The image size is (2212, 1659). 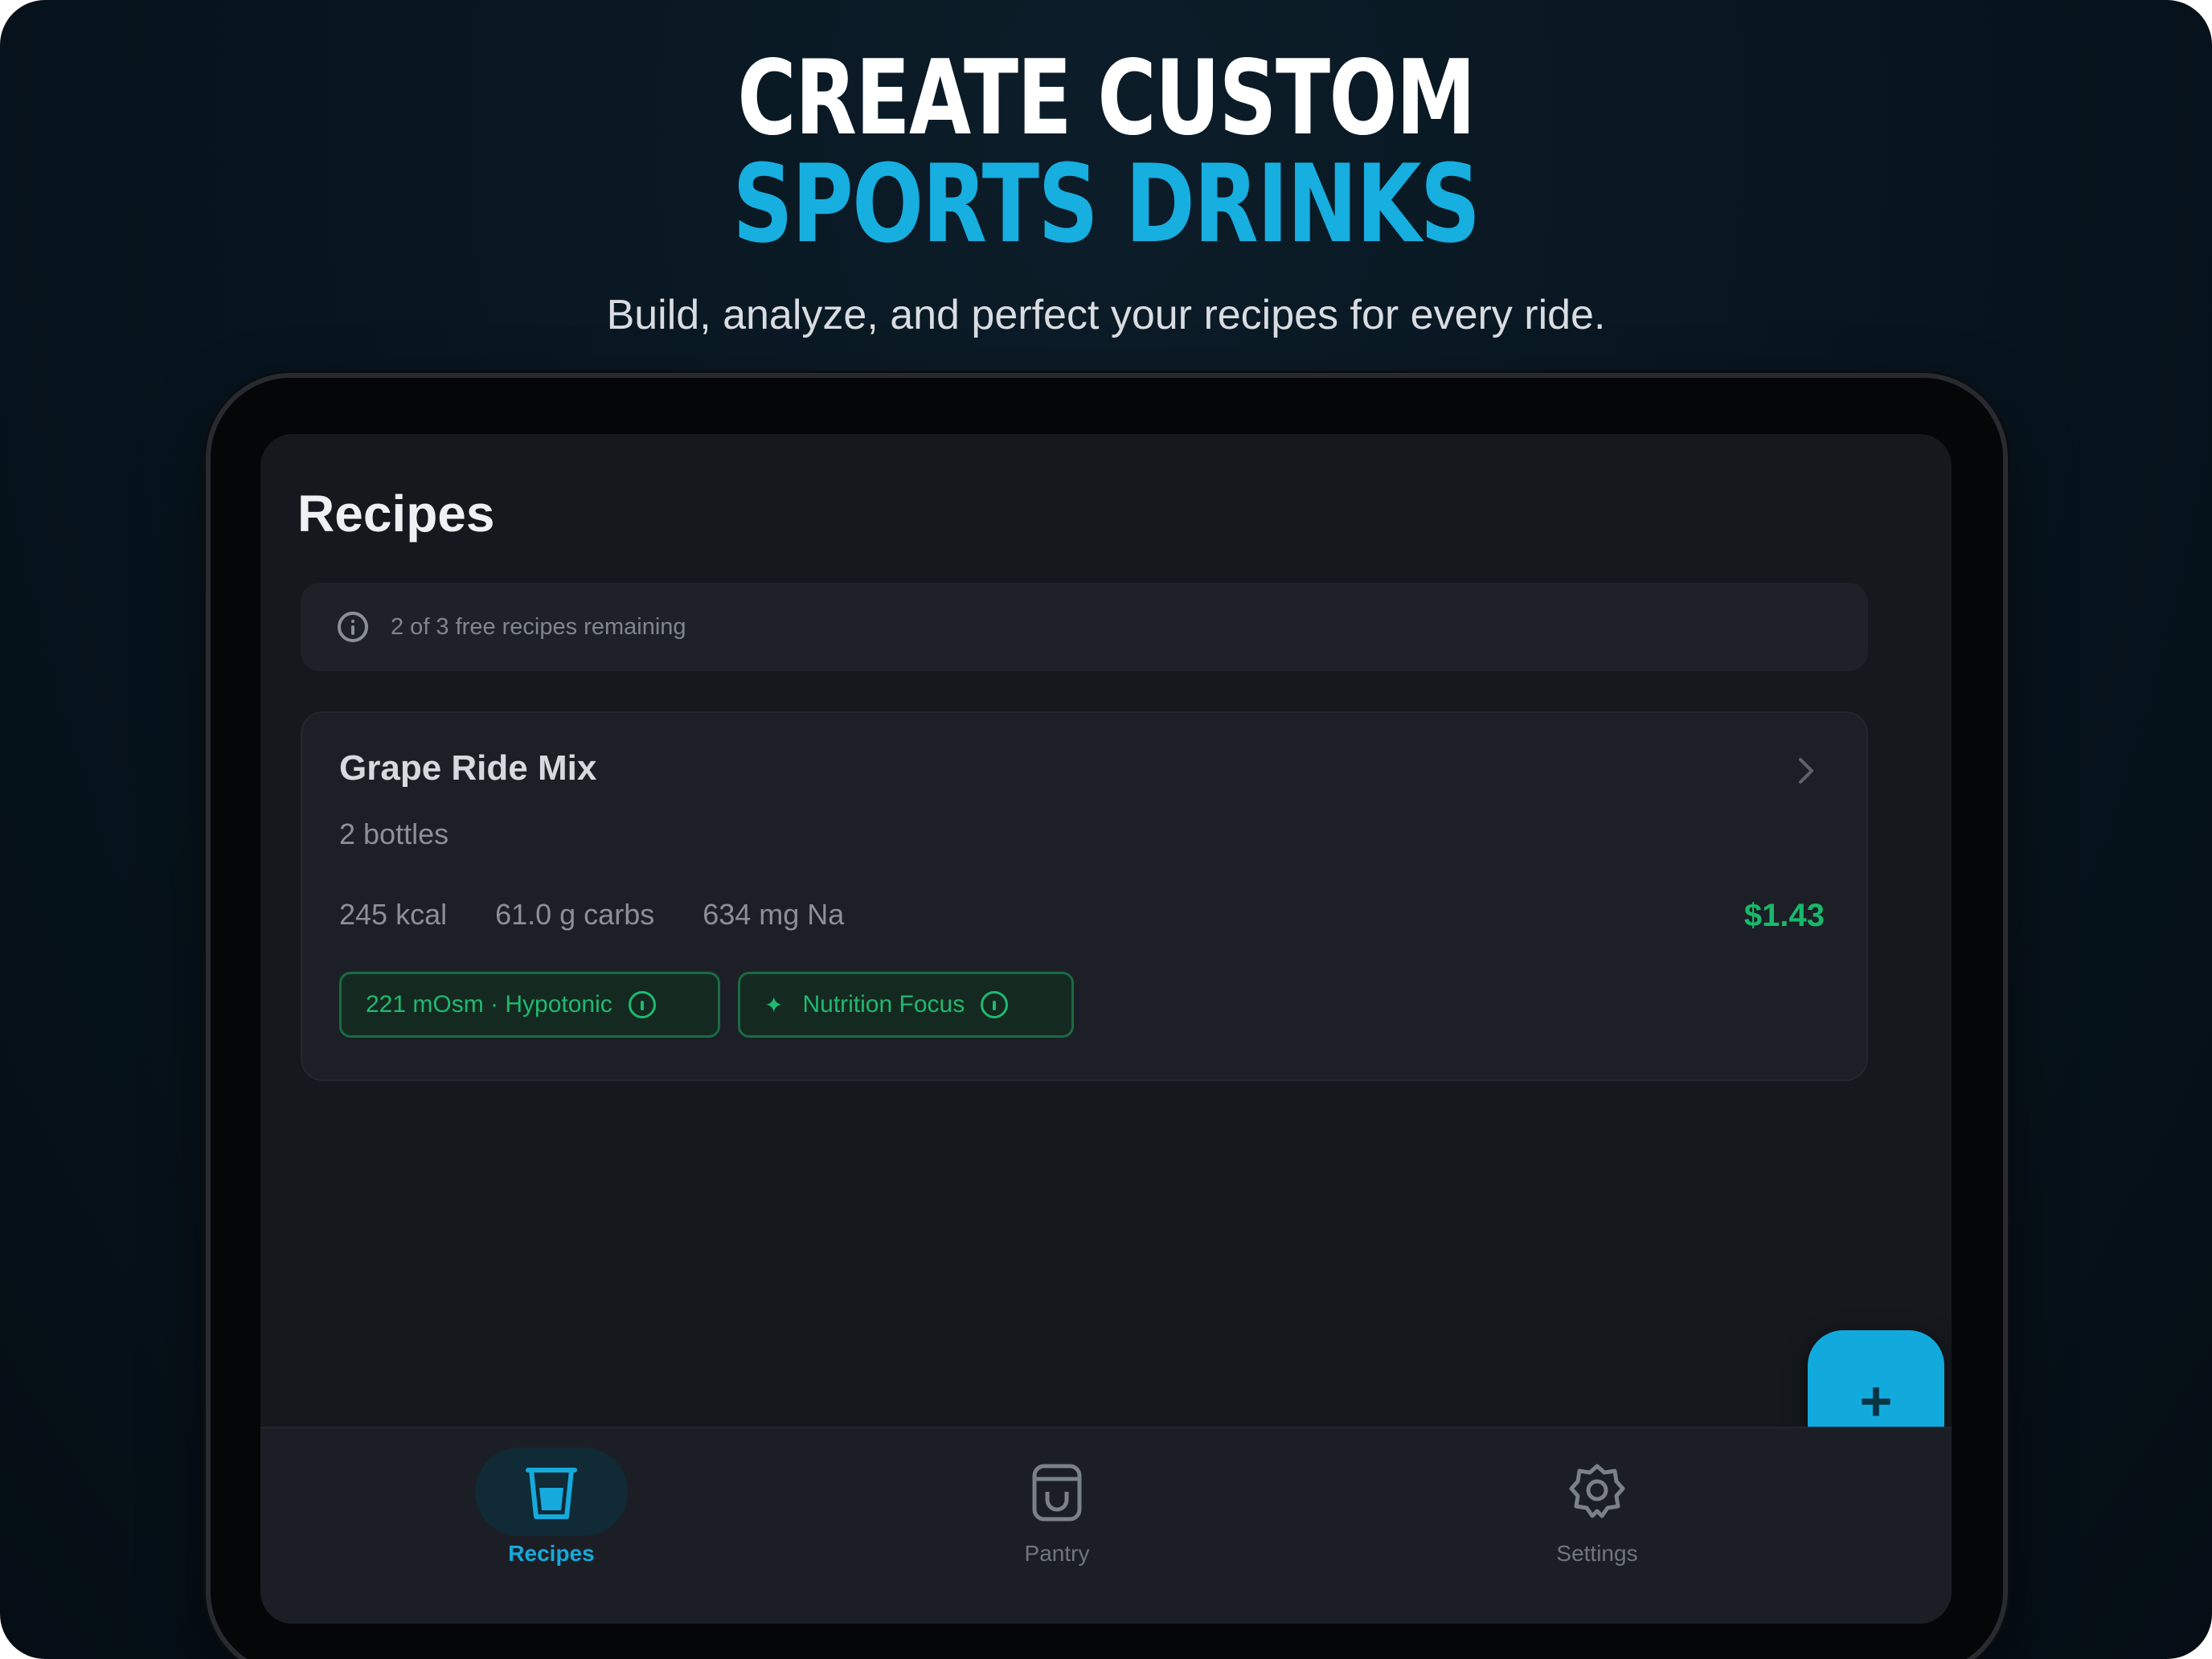 What do you see at coordinates (1106, 204) in the screenshot?
I see `headline-line2: SPORTS DRINKS` at bounding box center [1106, 204].